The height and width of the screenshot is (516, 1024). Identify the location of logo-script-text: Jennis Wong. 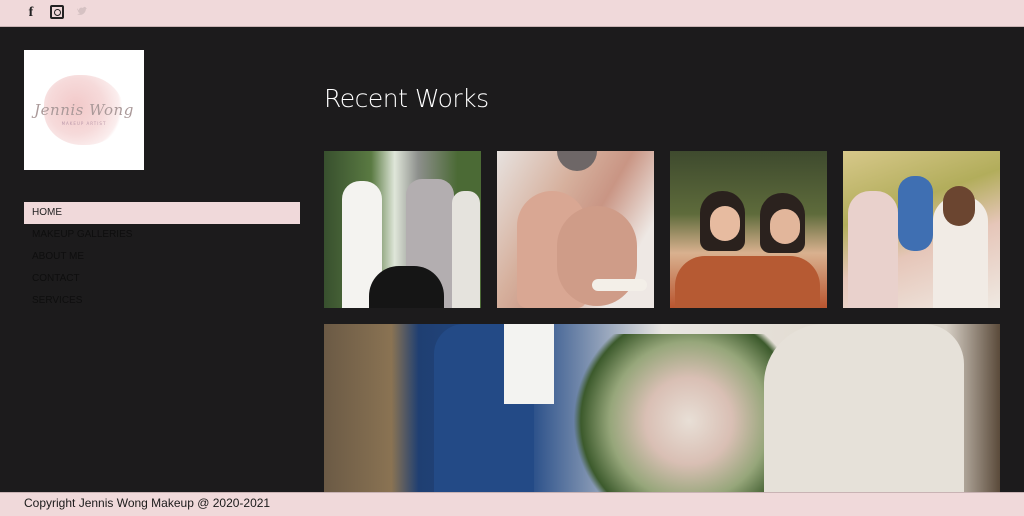
(84, 110).